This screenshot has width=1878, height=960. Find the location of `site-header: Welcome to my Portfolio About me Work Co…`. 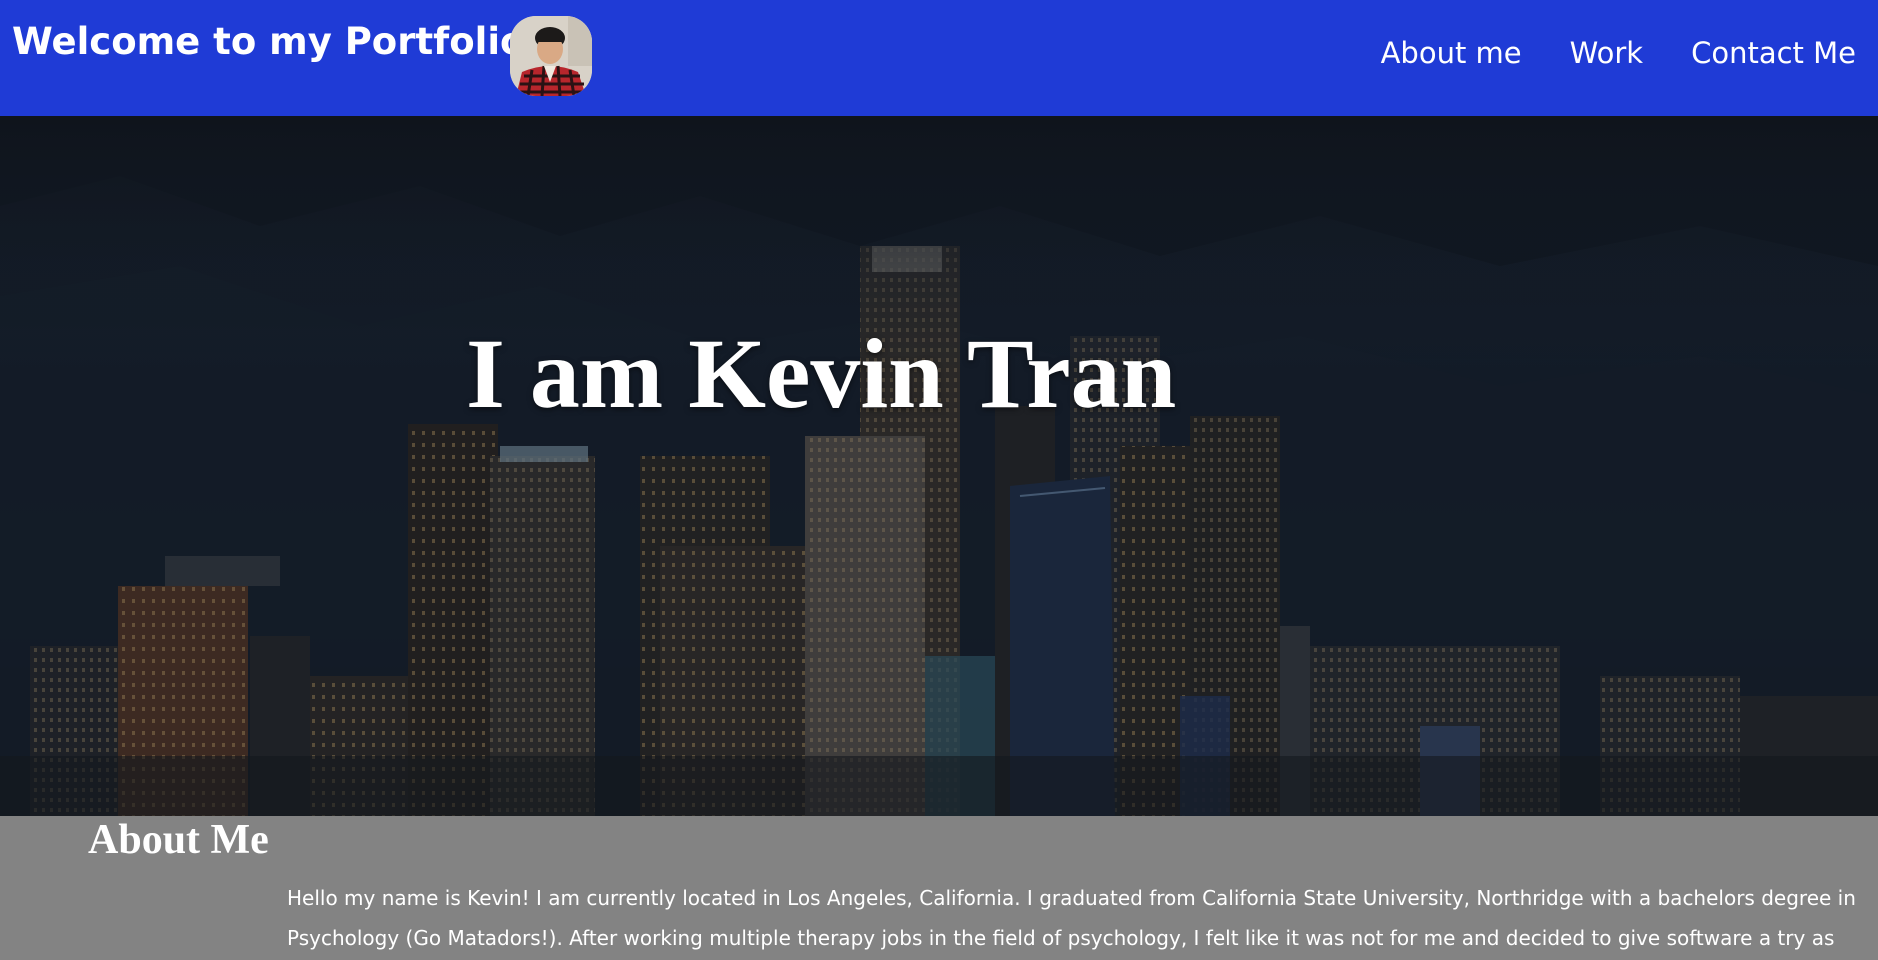

site-header: Welcome to my Portfolio About me Work Co… is located at coordinates (939, 58).